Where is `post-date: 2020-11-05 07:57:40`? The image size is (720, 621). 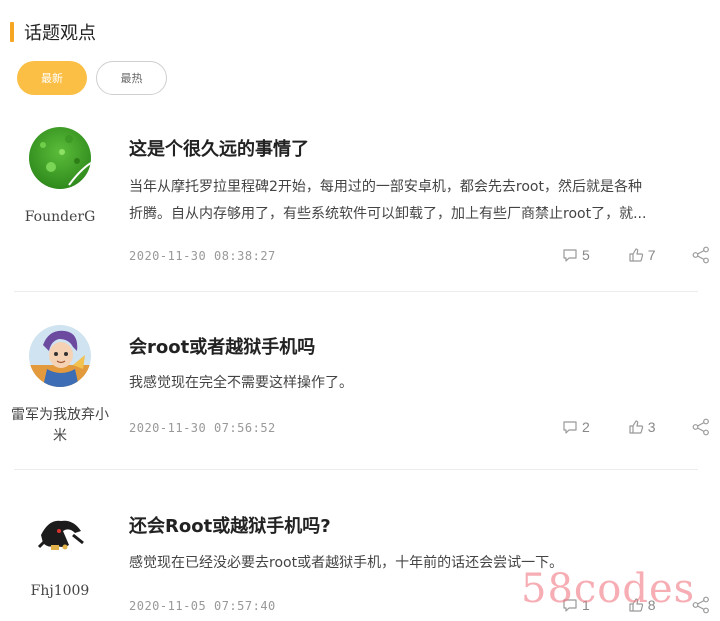 post-date: 2020-11-05 07:57:40 is located at coordinates (202, 606).